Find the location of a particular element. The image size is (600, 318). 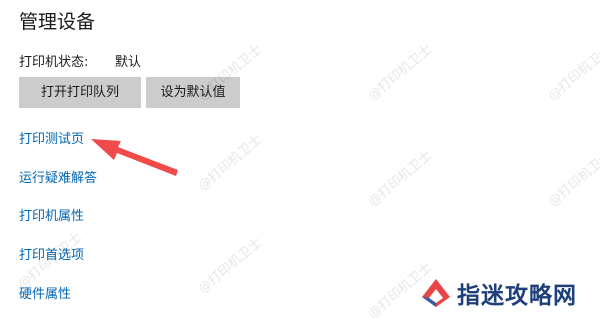

open-print-queue-button: 打开打印队列 is located at coordinates (80, 92).